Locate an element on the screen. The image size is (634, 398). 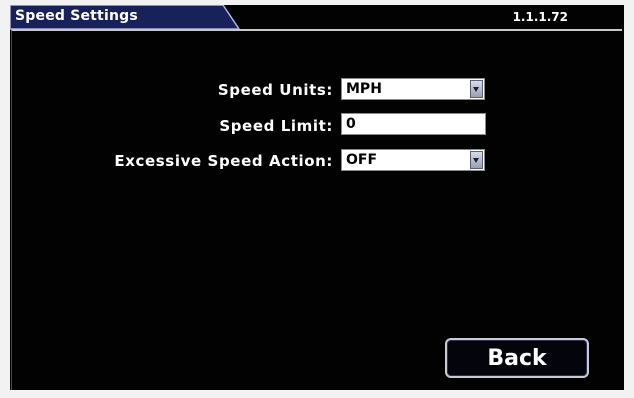
excessive-speed-action-row: Excessive Speed Action: is located at coordinates (171, 162).